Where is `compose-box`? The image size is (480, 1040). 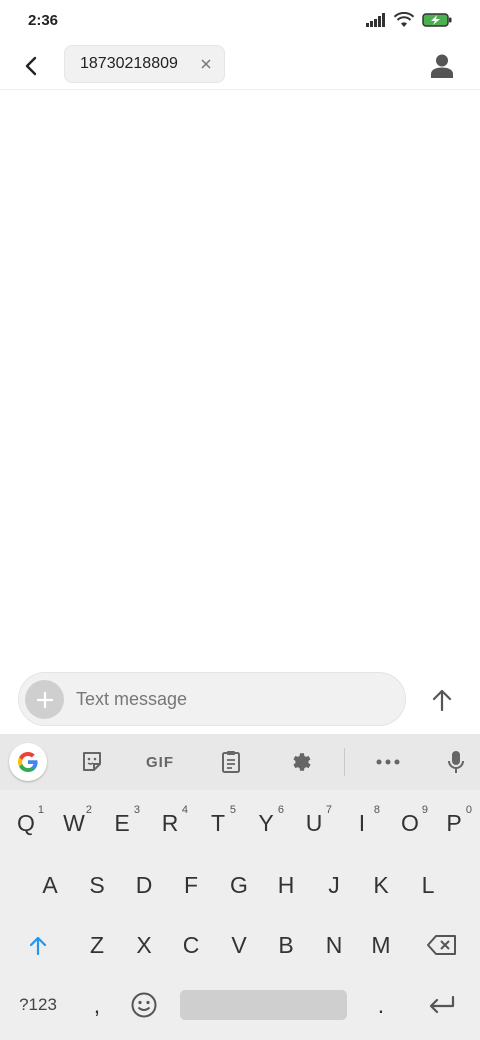 compose-box is located at coordinates (212, 699).